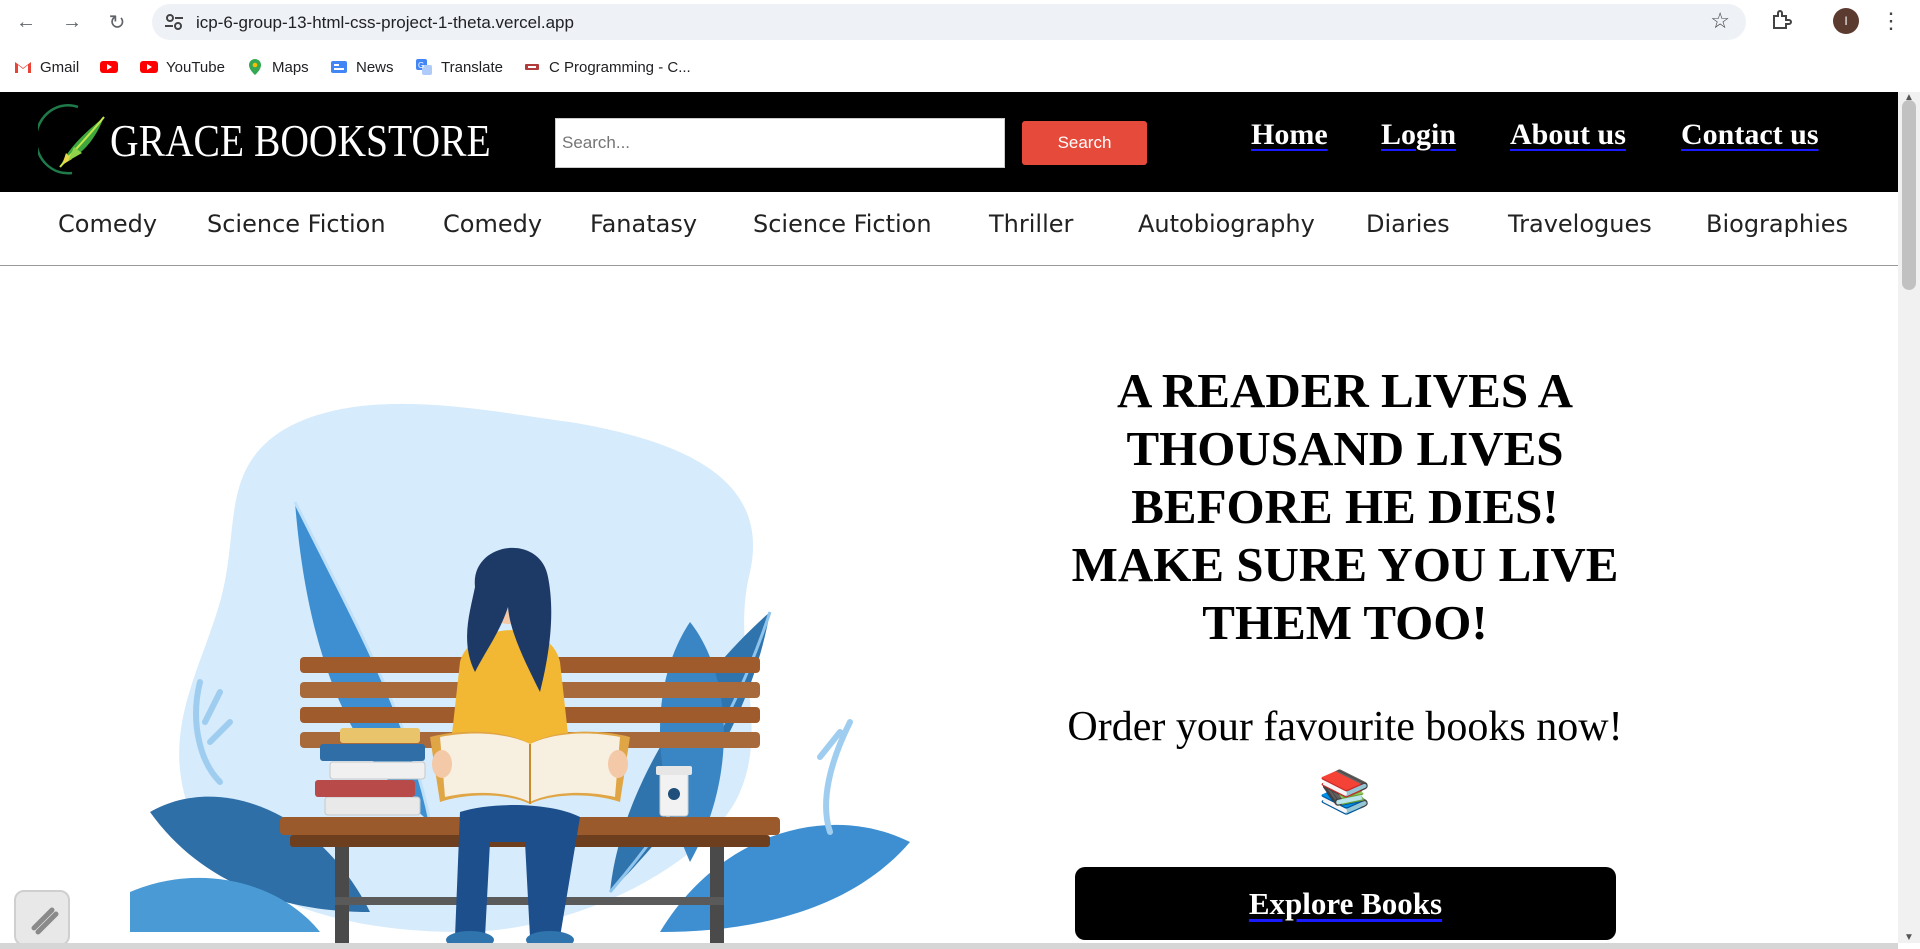 The height and width of the screenshot is (949, 1920). I want to click on category-diaries: Diaries, so click(1408, 224).